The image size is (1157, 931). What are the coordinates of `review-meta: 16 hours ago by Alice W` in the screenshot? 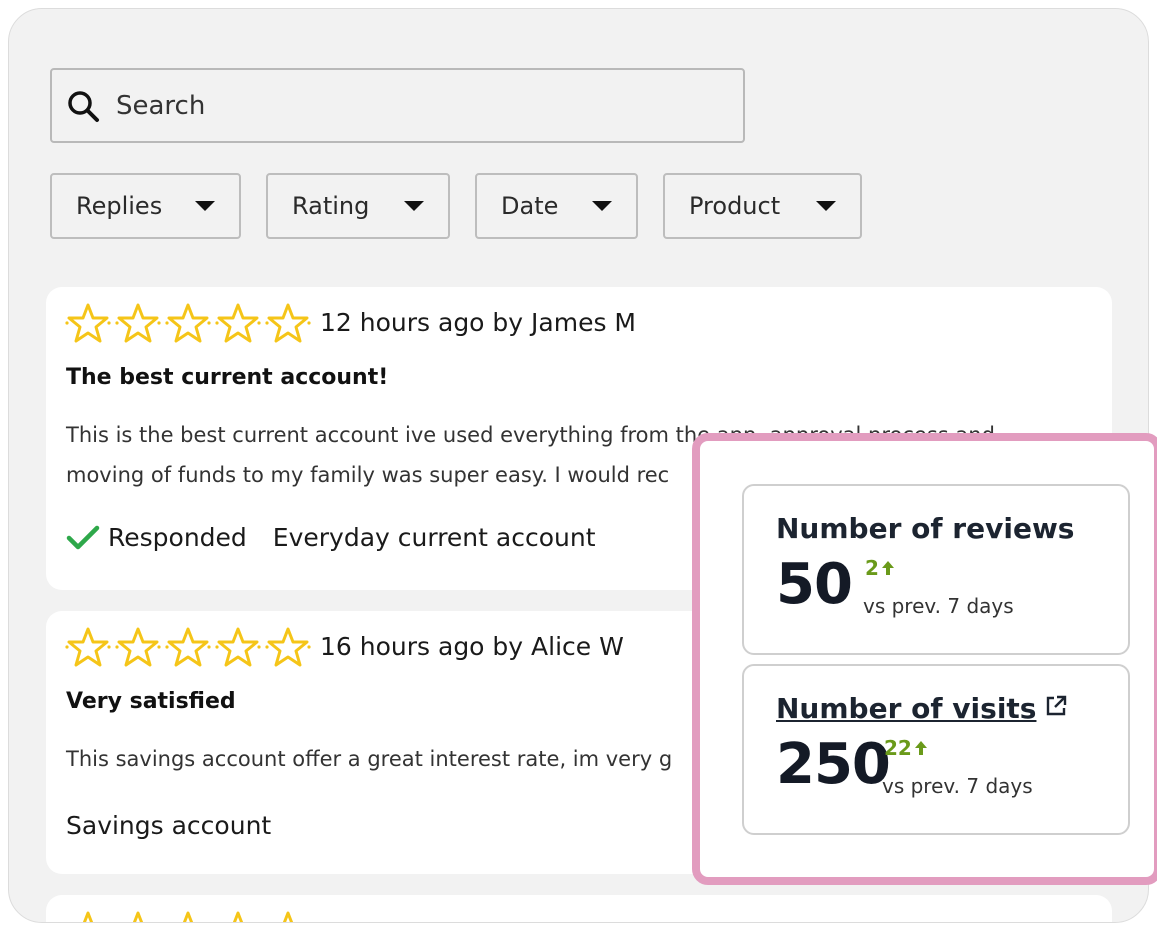 It's located at (472, 646).